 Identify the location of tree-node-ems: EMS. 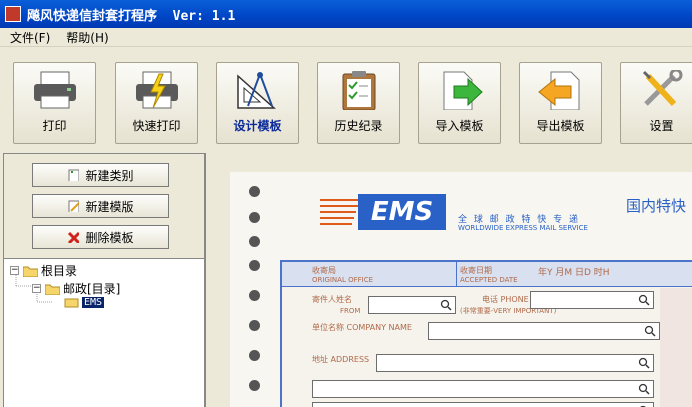
(84, 302).